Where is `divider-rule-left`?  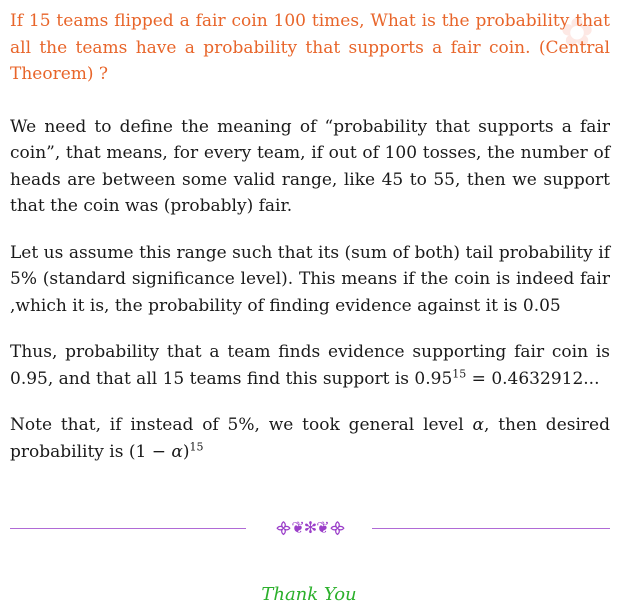
divider-rule-left is located at coordinates (128, 528).